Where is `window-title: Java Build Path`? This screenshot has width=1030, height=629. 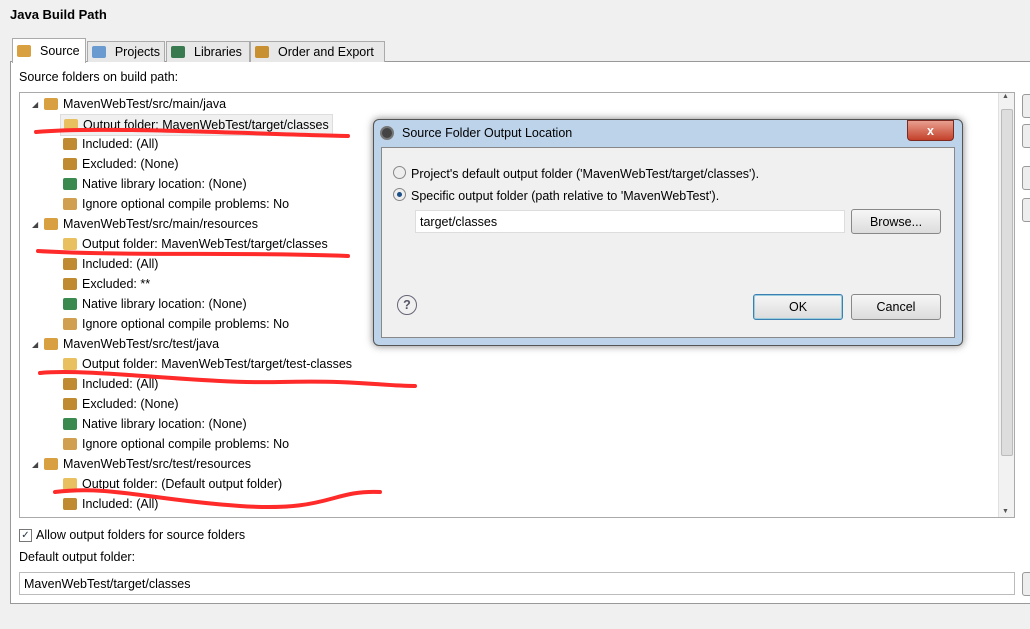
window-title: Java Build Path is located at coordinates (58, 14).